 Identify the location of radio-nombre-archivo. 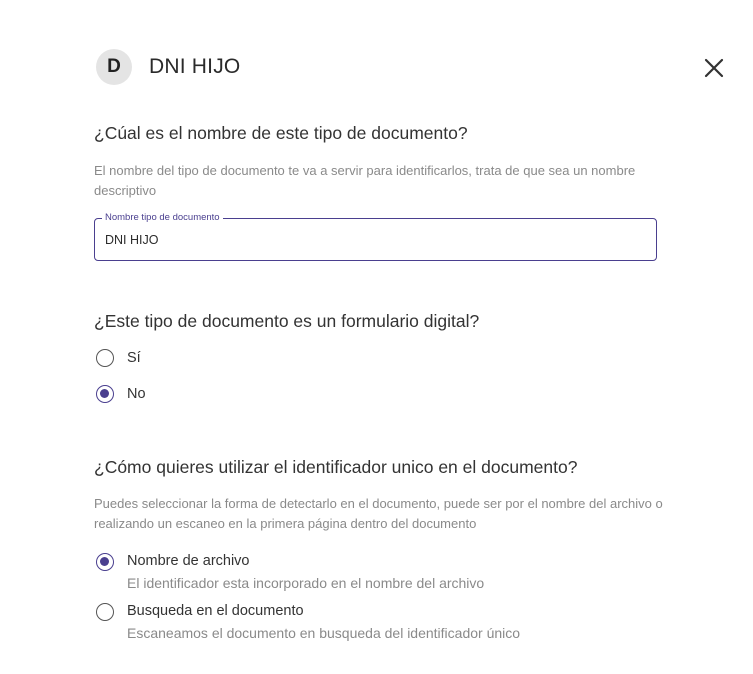
(105, 562).